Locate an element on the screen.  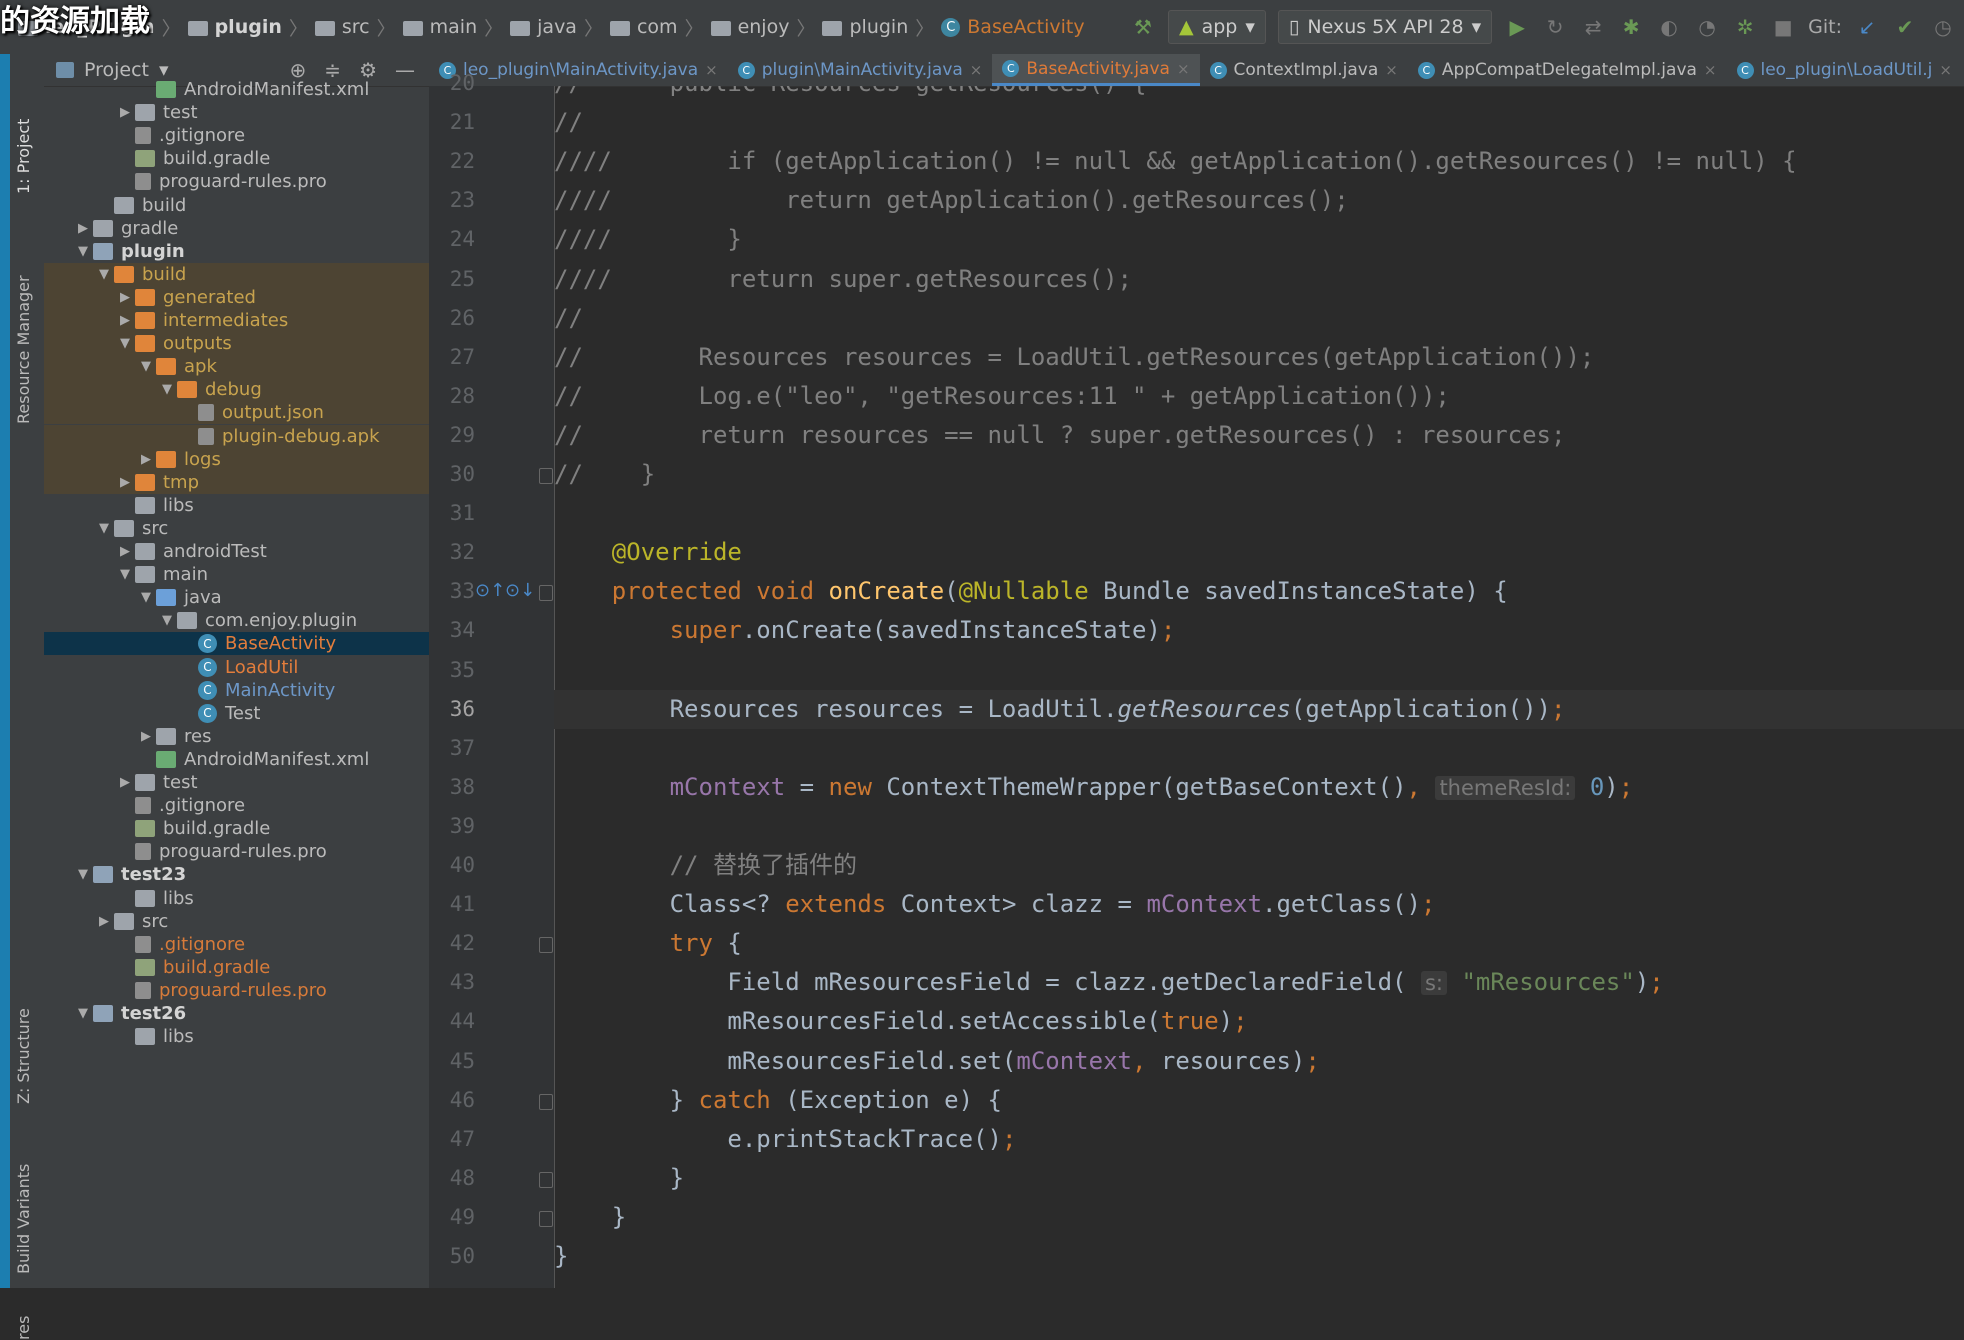
tree-item: ▶ res is located at coordinates (236, 736).